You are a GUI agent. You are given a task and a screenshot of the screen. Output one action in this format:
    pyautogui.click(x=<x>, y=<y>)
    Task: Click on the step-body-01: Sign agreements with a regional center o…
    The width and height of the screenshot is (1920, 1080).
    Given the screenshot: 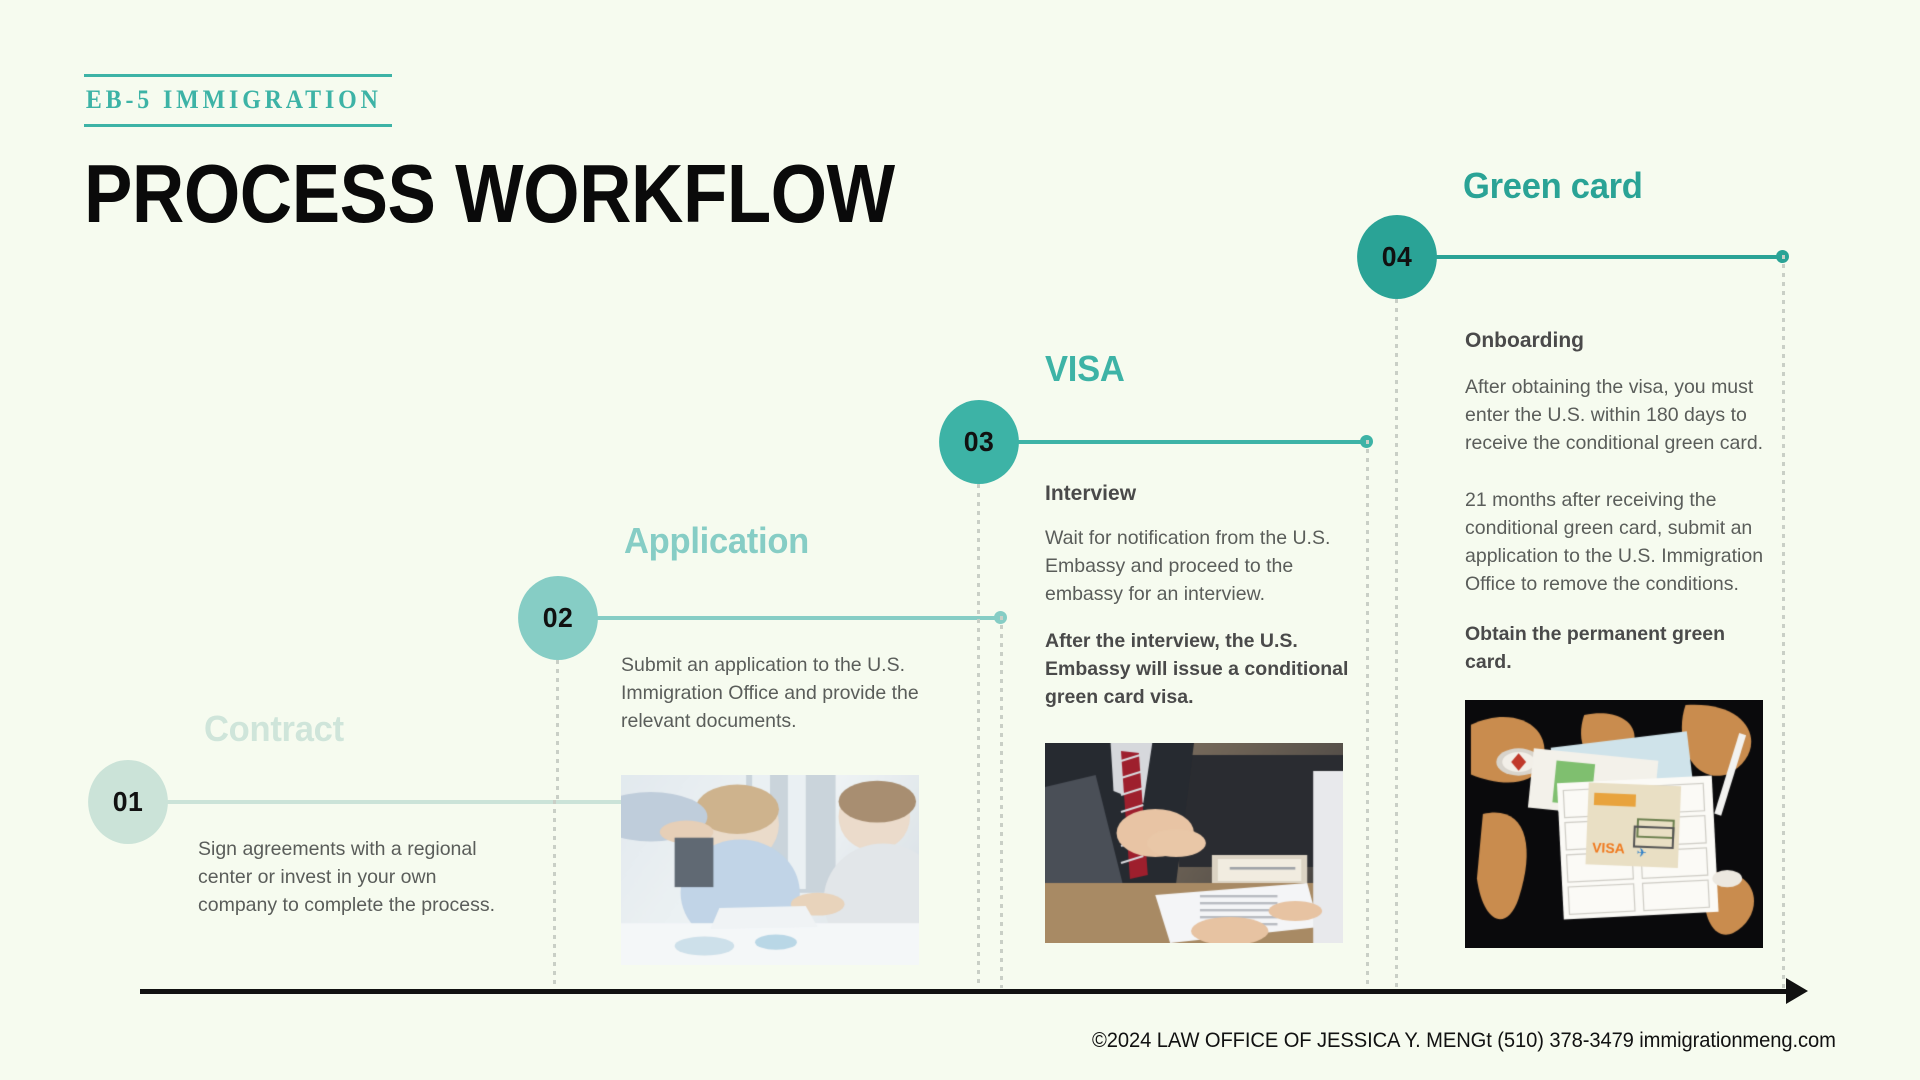 What is the action you would take?
    pyautogui.click(x=346, y=877)
    